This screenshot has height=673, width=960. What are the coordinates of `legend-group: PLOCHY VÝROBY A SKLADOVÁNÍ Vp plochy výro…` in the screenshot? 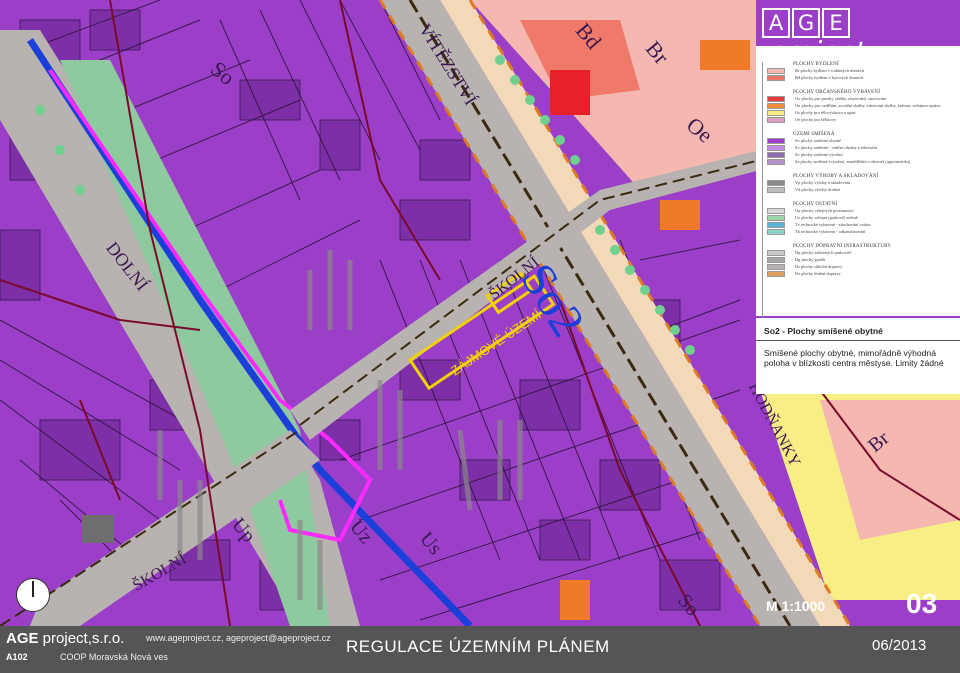 It's located at (861, 183).